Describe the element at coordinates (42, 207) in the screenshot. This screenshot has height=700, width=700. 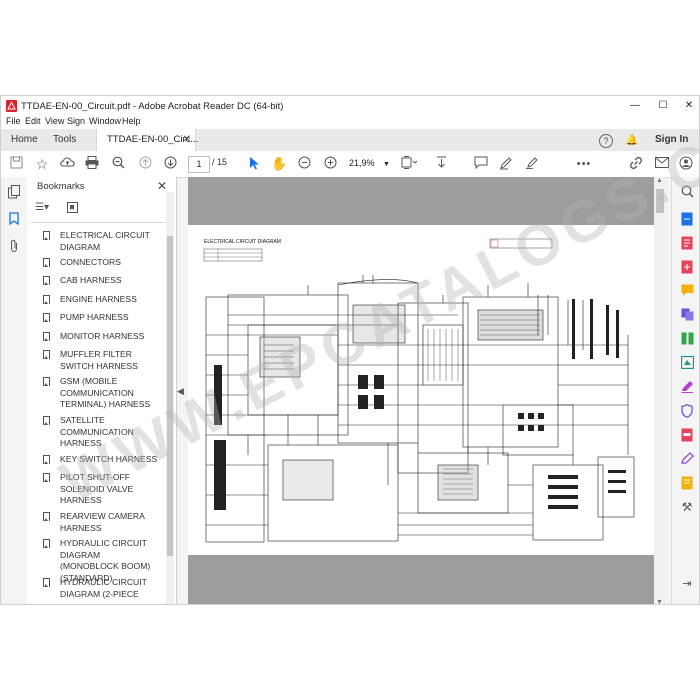
I see `bookmark-options-icon: ☰▾` at that location.